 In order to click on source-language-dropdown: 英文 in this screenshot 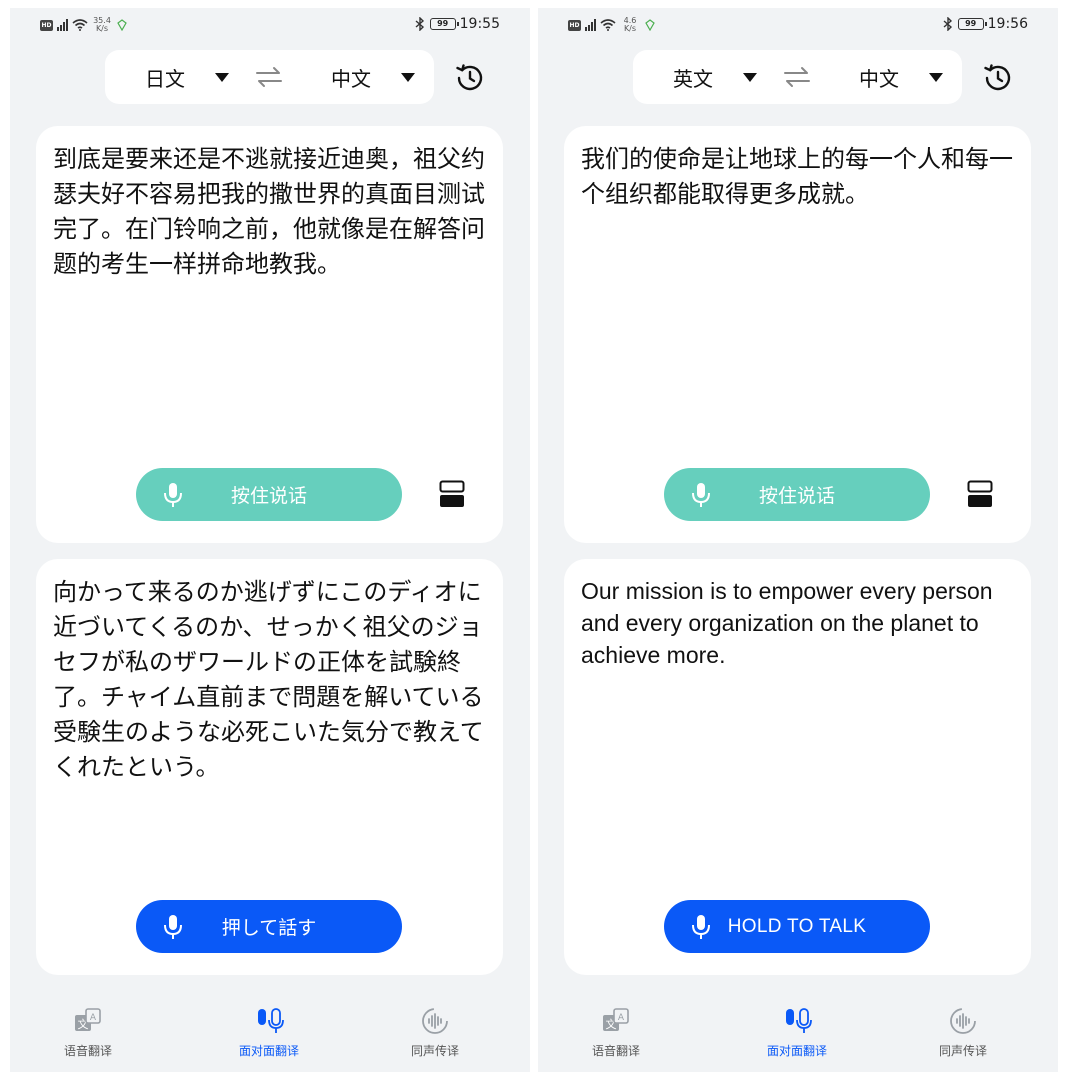, I will do `click(715, 77)`.